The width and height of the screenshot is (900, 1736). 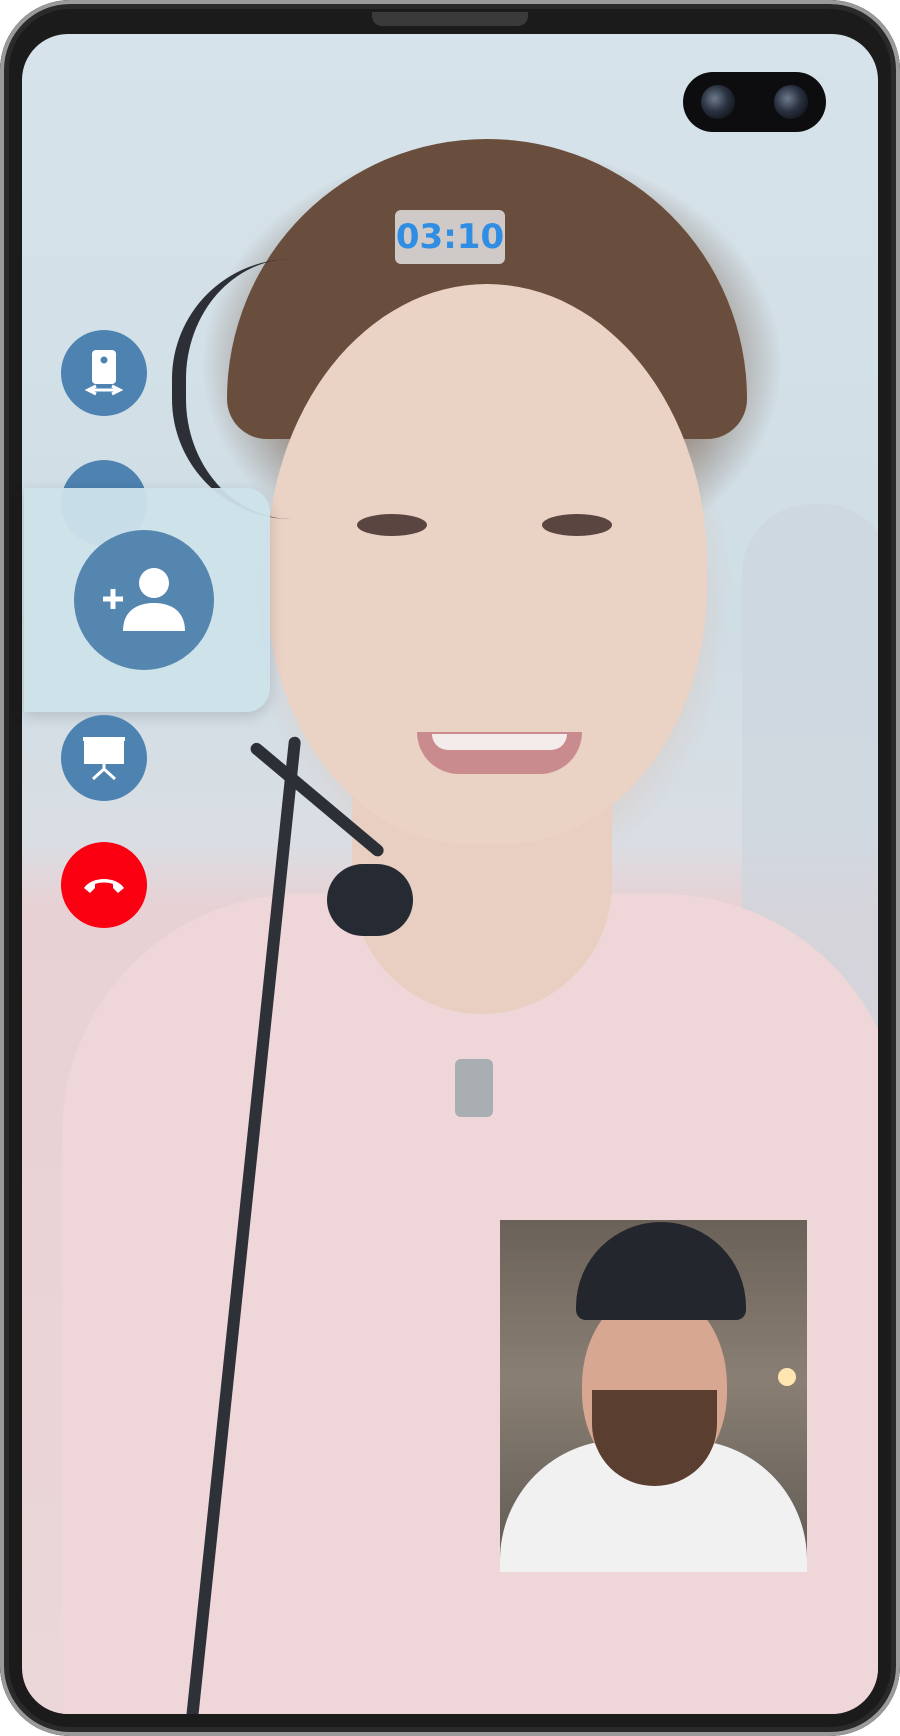 What do you see at coordinates (392, 525) in the screenshot?
I see `remote-video-eye-left` at bounding box center [392, 525].